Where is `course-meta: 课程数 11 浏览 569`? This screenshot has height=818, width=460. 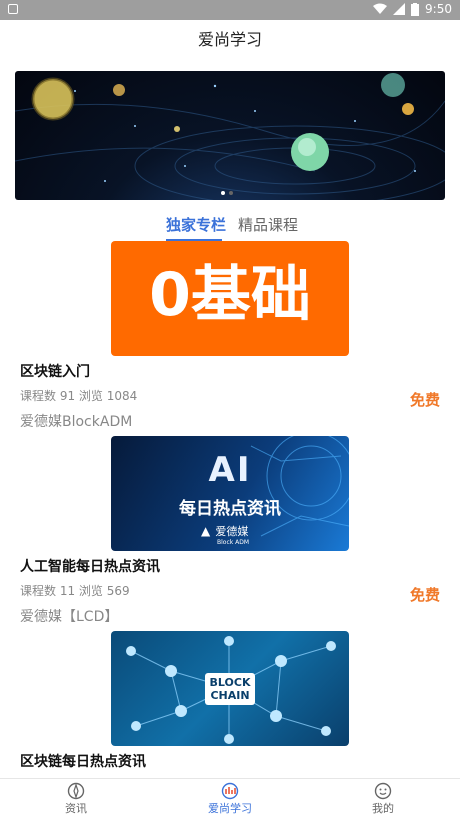 course-meta: 课程数 11 浏览 569 is located at coordinates (75, 591).